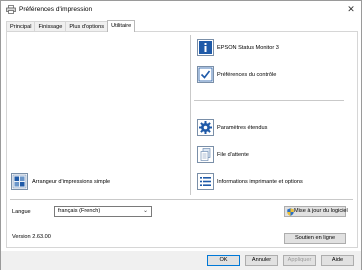  What do you see at coordinates (71, 182) in the screenshot?
I see `simple-arranger-label: Arrangeur d'impressions simple` at bounding box center [71, 182].